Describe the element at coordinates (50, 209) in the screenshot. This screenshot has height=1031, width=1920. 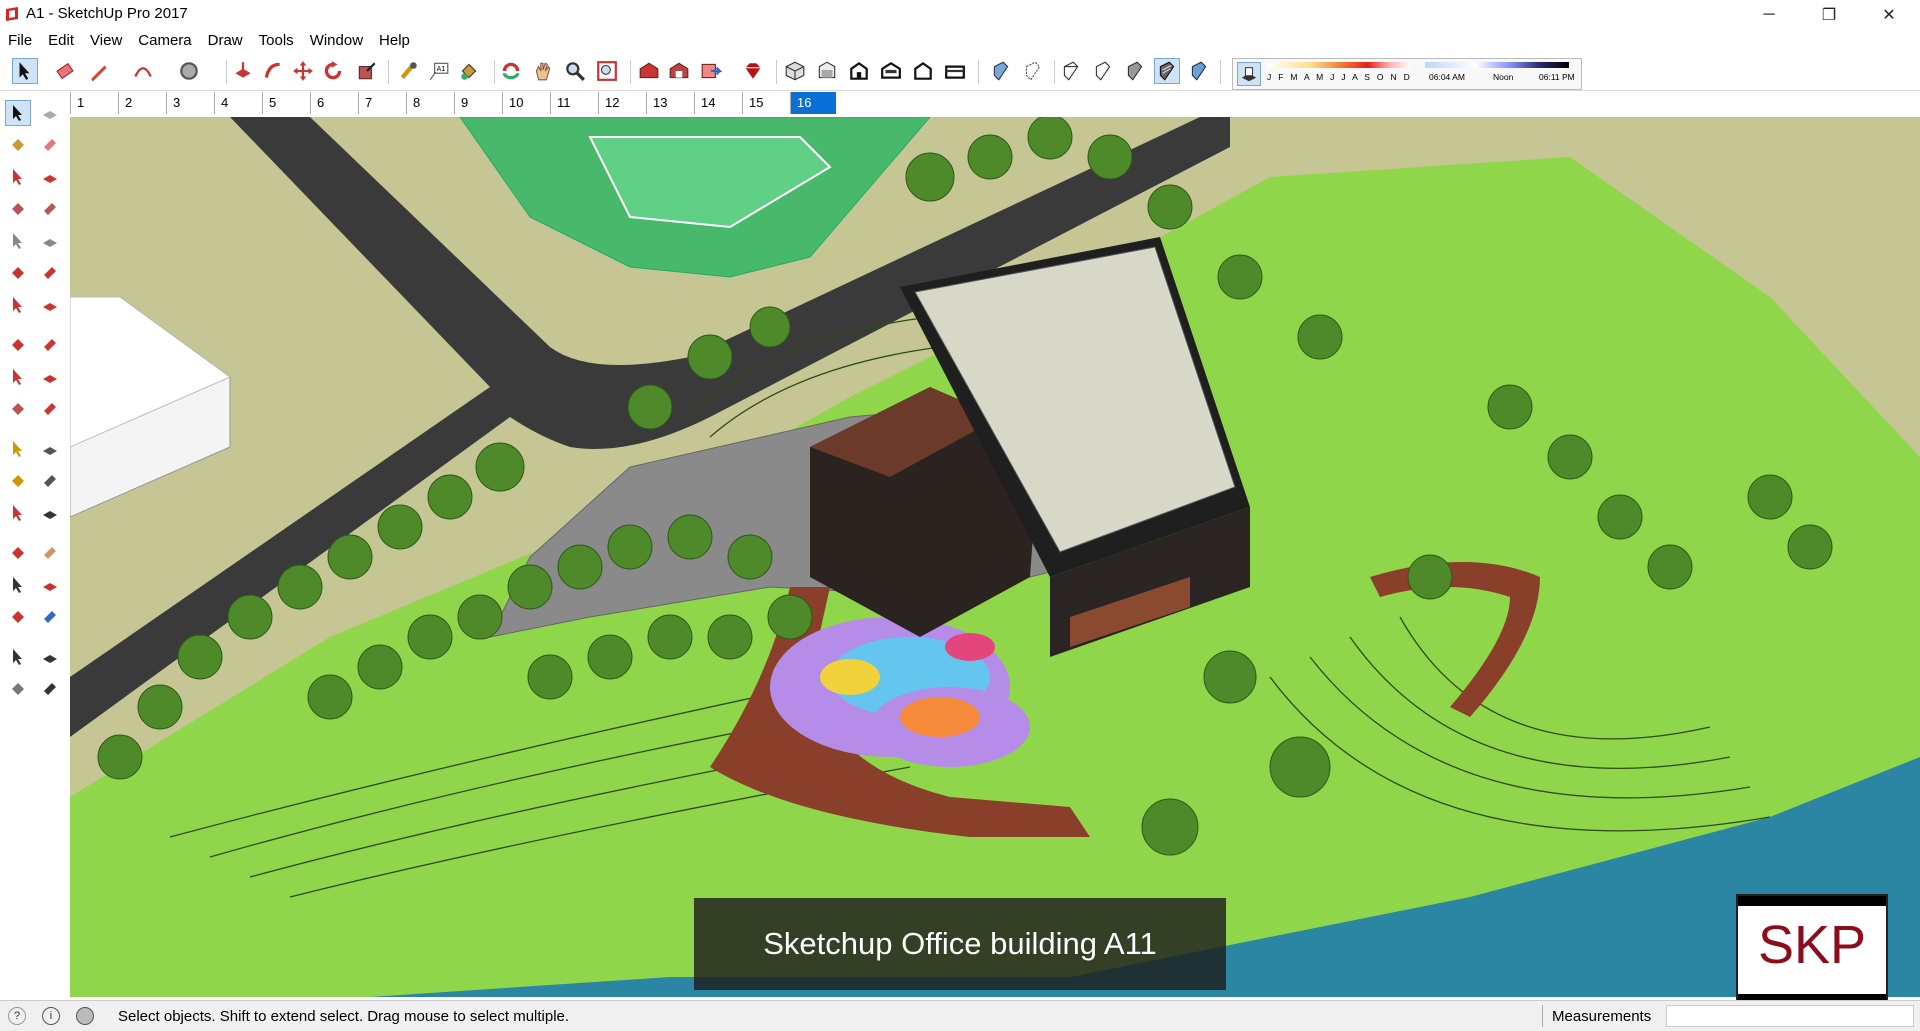
I see `rotated-rectangle-tool-button` at that location.